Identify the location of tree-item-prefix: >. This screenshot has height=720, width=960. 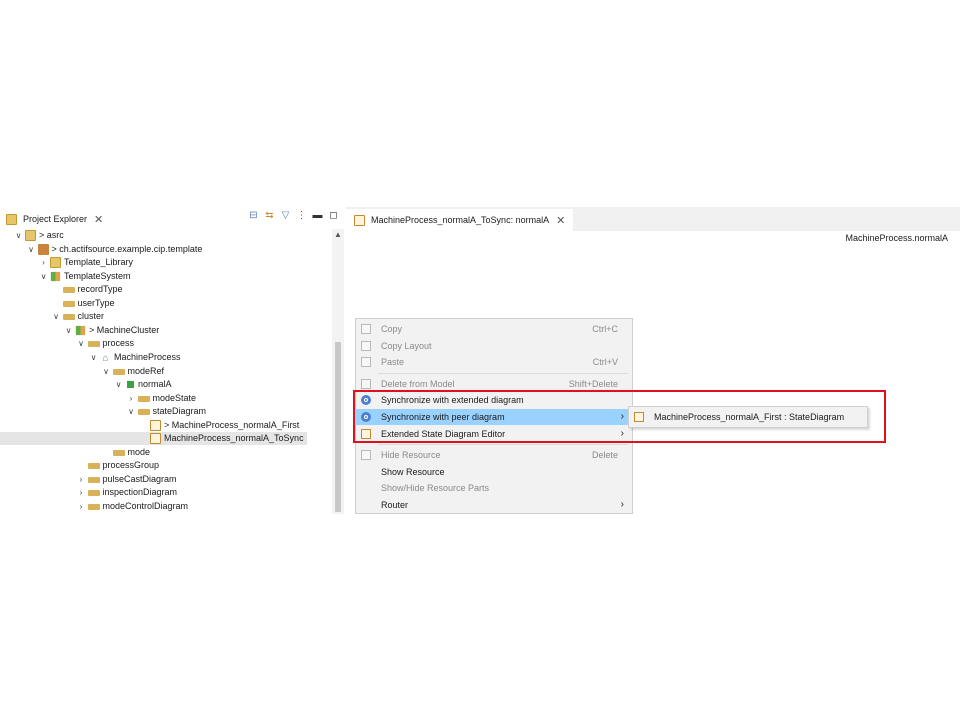
(43, 235).